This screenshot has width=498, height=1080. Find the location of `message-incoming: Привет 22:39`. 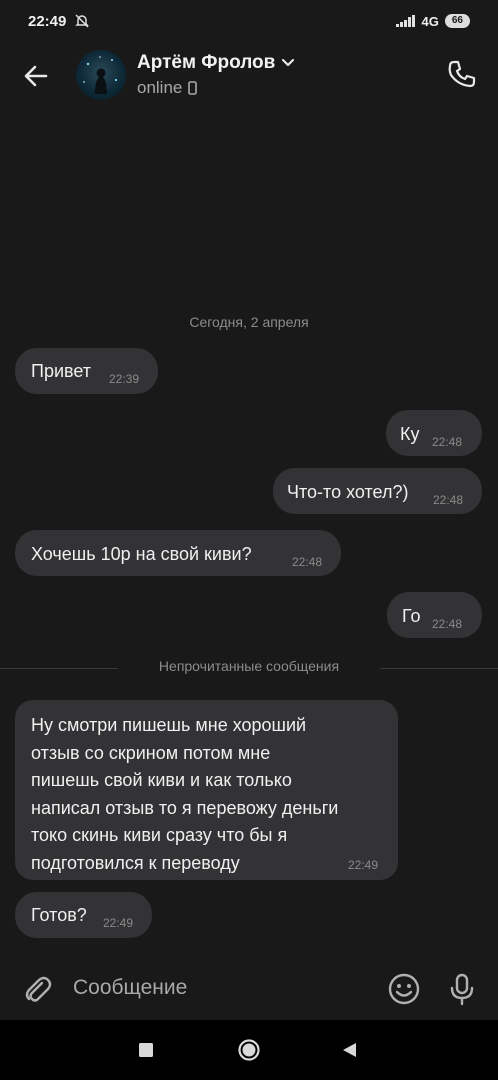

message-incoming: Привет 22:39 is located at coordinates (86, 371).